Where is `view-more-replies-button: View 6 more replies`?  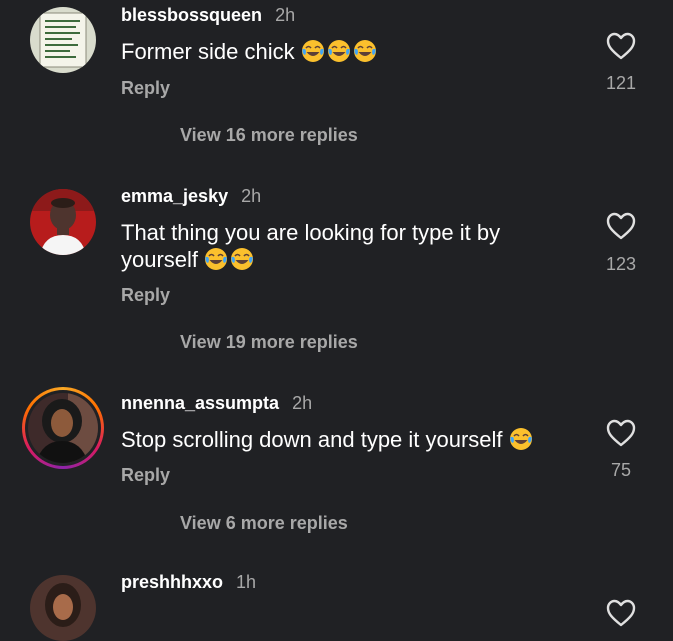
view-more-replies-button: View 6 more replies is located at coordinates (264, 523).